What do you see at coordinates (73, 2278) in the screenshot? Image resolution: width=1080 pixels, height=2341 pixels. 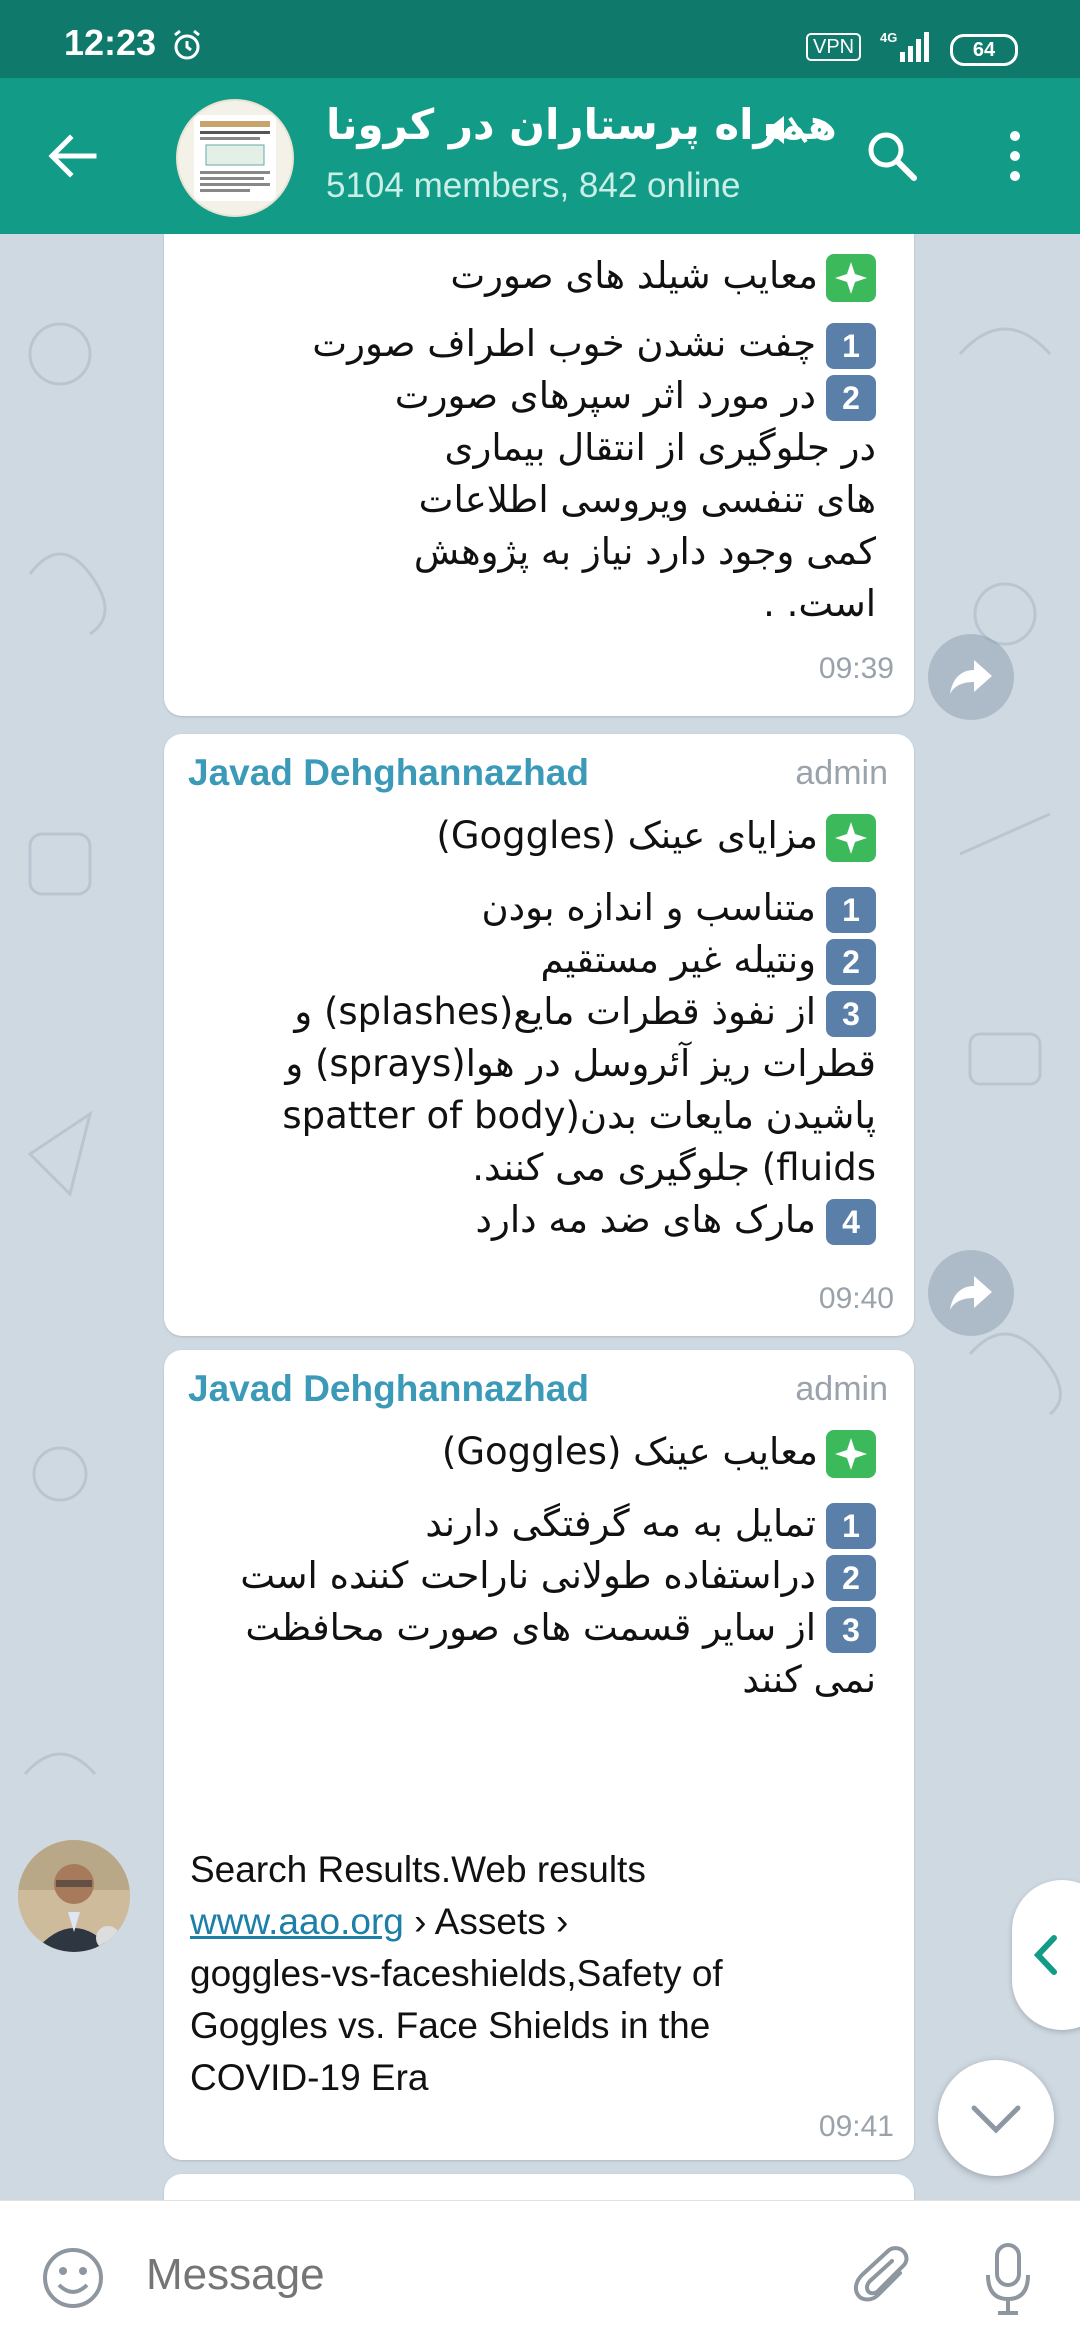 I see `emoji-icon` at bounding box center [73, 2278].